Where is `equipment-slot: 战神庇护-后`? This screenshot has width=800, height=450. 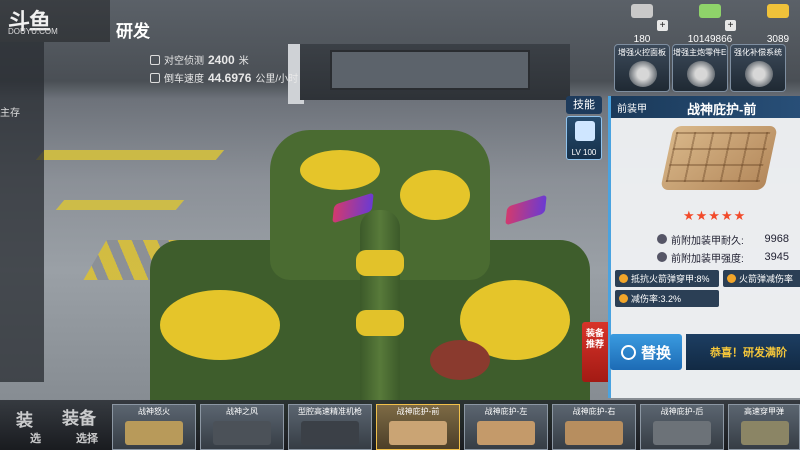 equipment-slot: 战神庇护-后 is located at coordinates (682, 427).